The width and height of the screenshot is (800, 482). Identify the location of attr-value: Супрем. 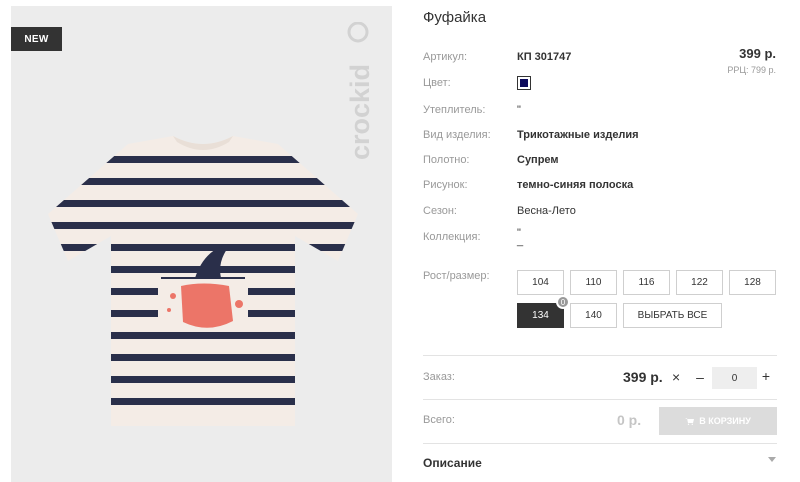
(538, 160).